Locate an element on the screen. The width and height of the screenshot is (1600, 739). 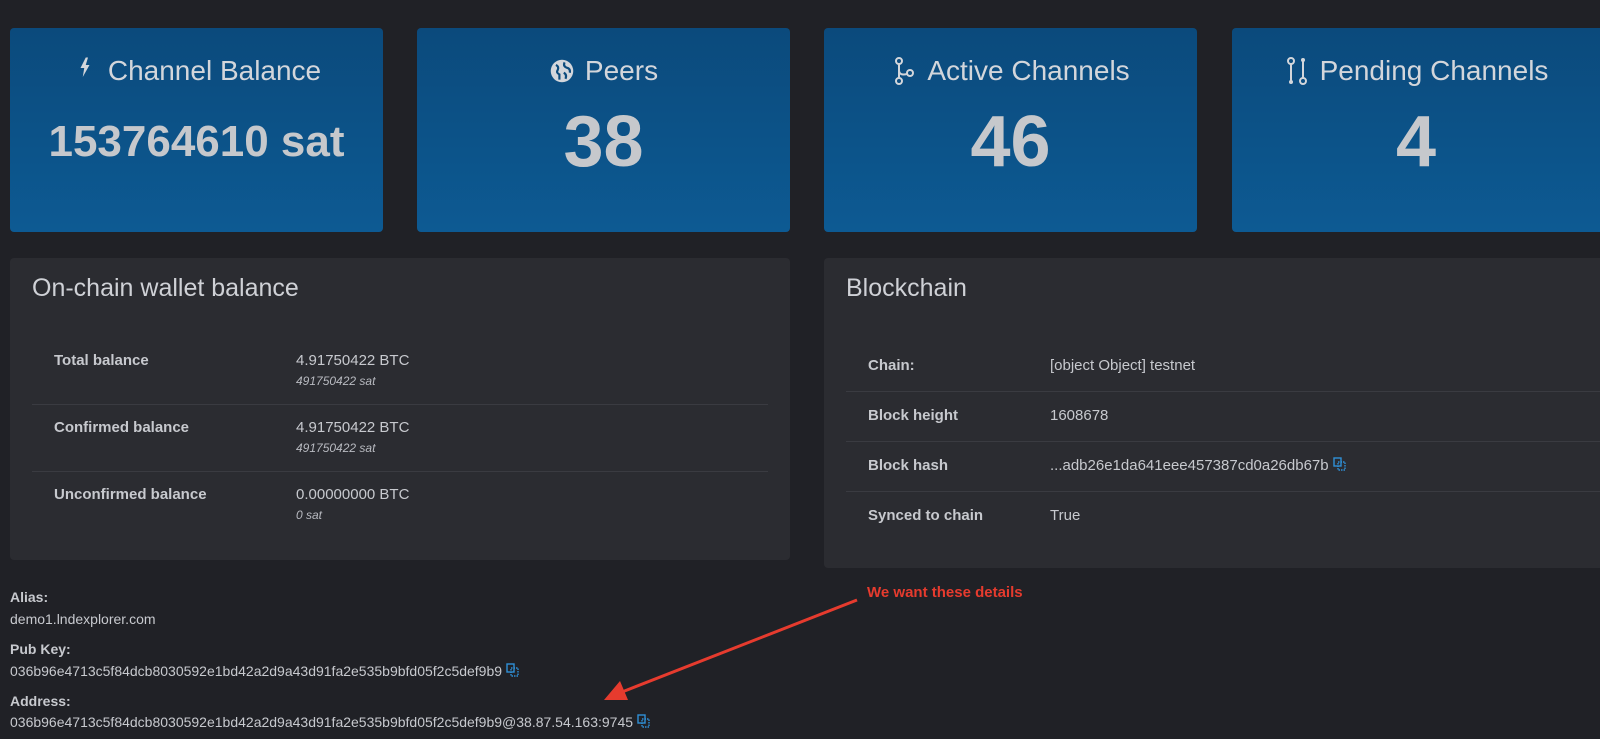
blockchain-row-height: Block height 1608678 is located at coordinates (1223, 417).